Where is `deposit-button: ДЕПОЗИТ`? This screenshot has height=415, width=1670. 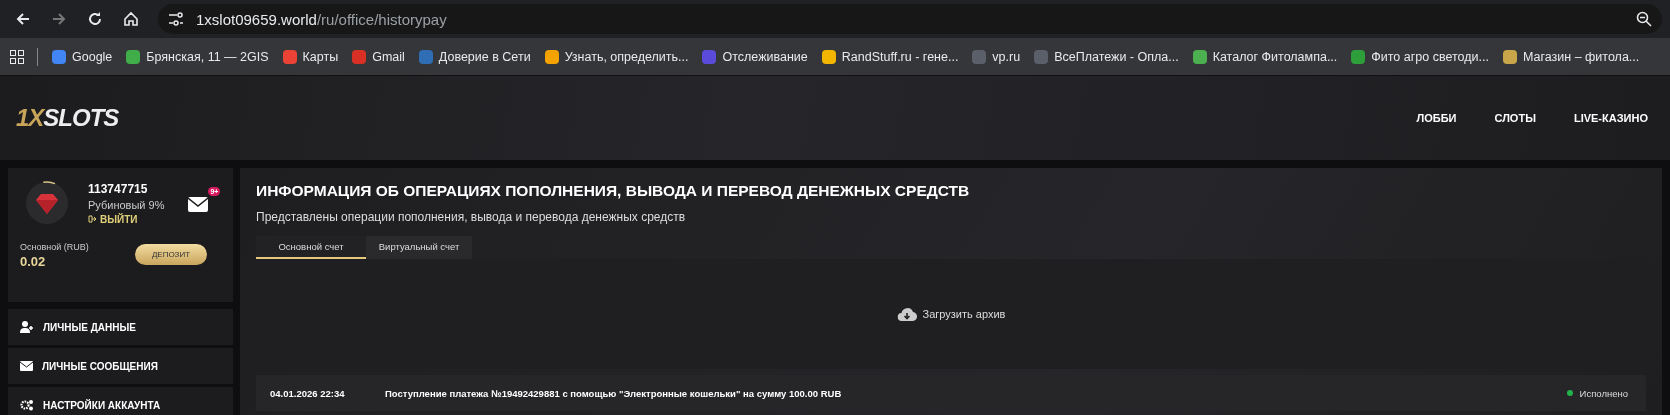
deposit-button: ДЕПОЗИТ is located at coordinates (171, 254).